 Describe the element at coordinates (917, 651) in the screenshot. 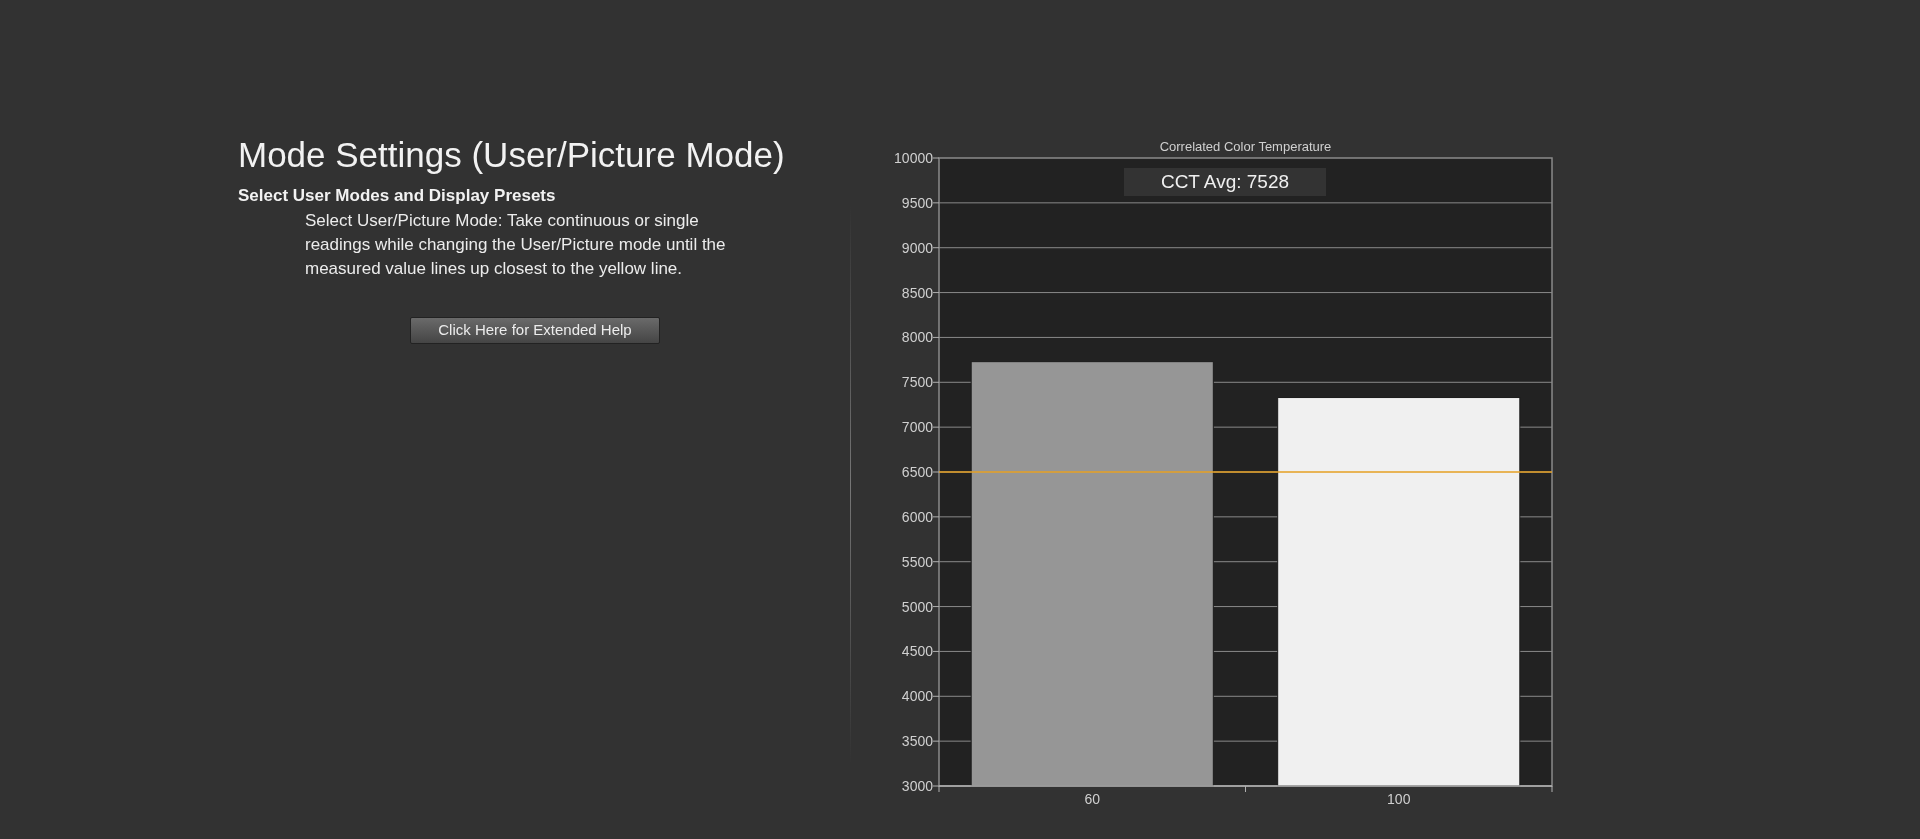

I see `y-tick-label: 4500` at that location.